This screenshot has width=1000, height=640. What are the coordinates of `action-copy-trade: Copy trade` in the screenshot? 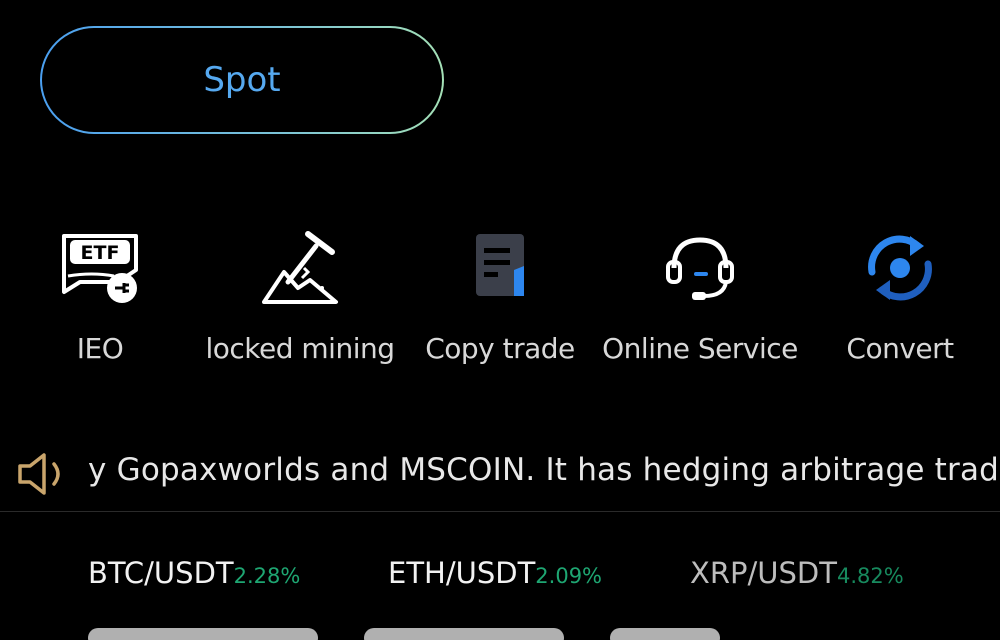 It's located at (500, 297).